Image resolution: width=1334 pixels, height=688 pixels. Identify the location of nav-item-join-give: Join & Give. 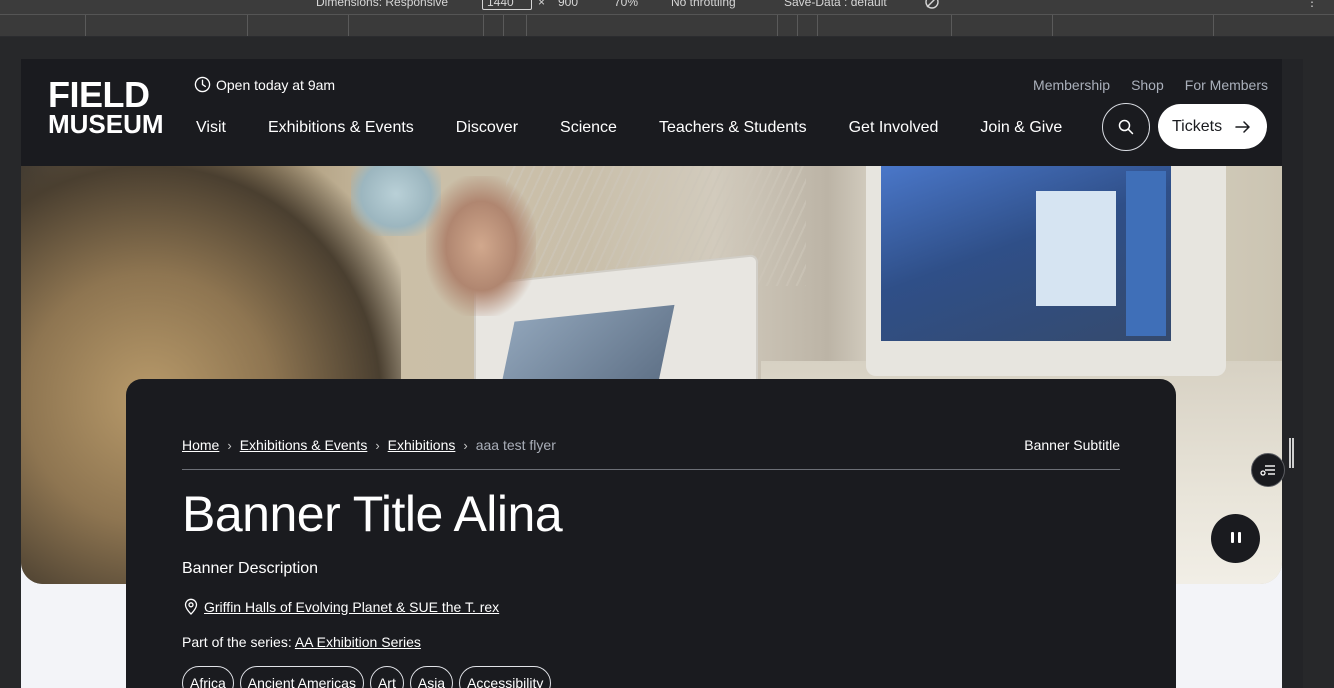
(1021, 128).